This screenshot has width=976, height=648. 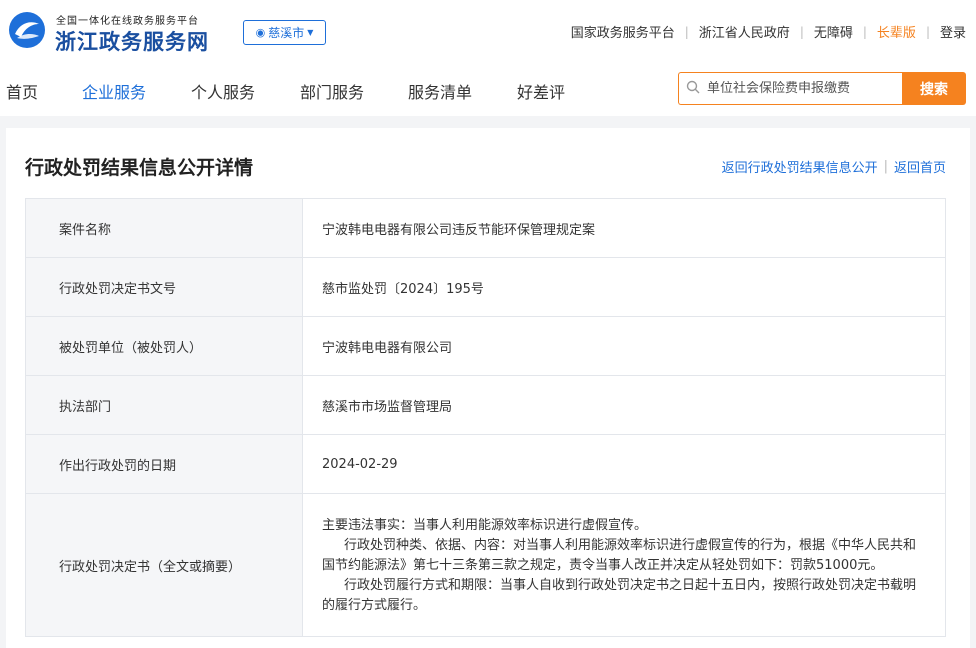 What do you see at coordinates (164, 405) in the screenshot?
I see `row-label-enforcement-department: 执法部门` at bounding box center [164, 405].